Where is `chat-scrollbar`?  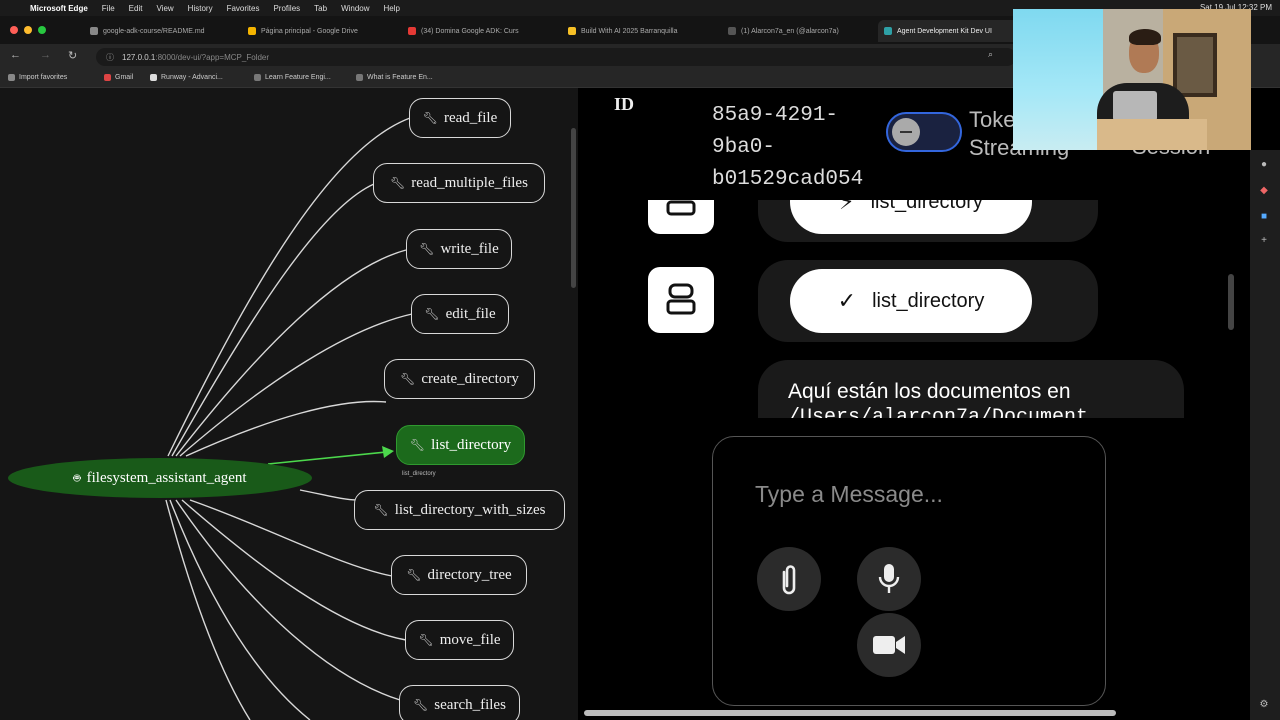 chat-scrollbar is located at coordinates (1231, 302).